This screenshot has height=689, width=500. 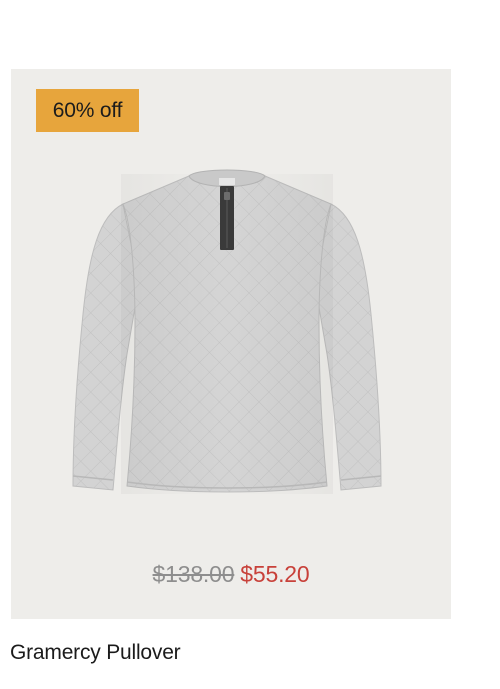 What do you see at coordinates (87, 110) in the screenshot?
I see `discount-badge: 60% off` at bounding box center [87, 110].